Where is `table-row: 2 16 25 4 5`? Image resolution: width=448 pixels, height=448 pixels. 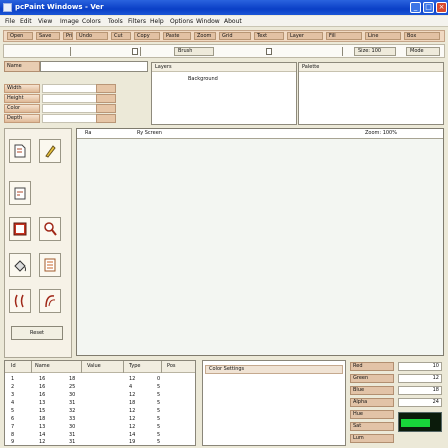 table-row: 2 16 25 4 5 is located at coordinates (100, 388).